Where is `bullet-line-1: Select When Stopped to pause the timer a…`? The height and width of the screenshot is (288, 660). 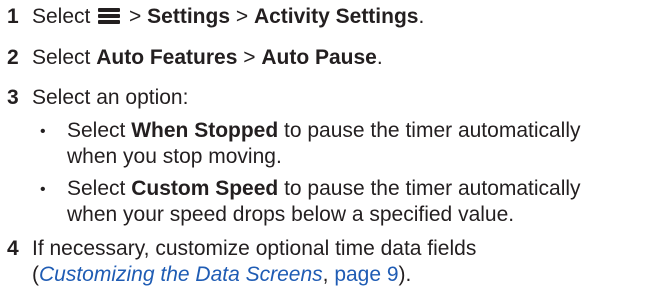
bullet-line-1: Select When Stopped to pause the timer a… is located at coordinates (324, 130).